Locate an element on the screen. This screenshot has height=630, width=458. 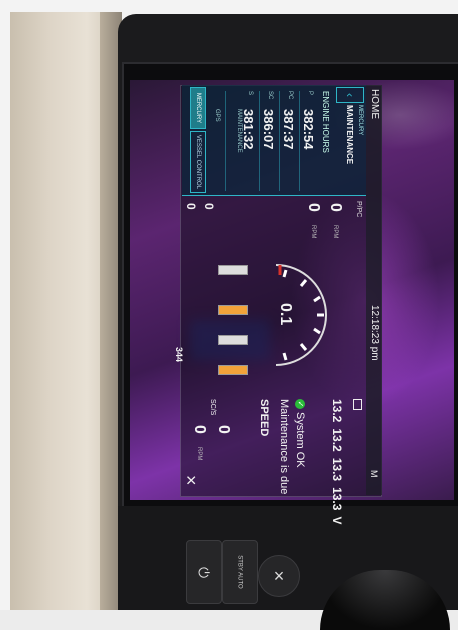
power-icon: ⏻ is located at coordinates (204, 572).